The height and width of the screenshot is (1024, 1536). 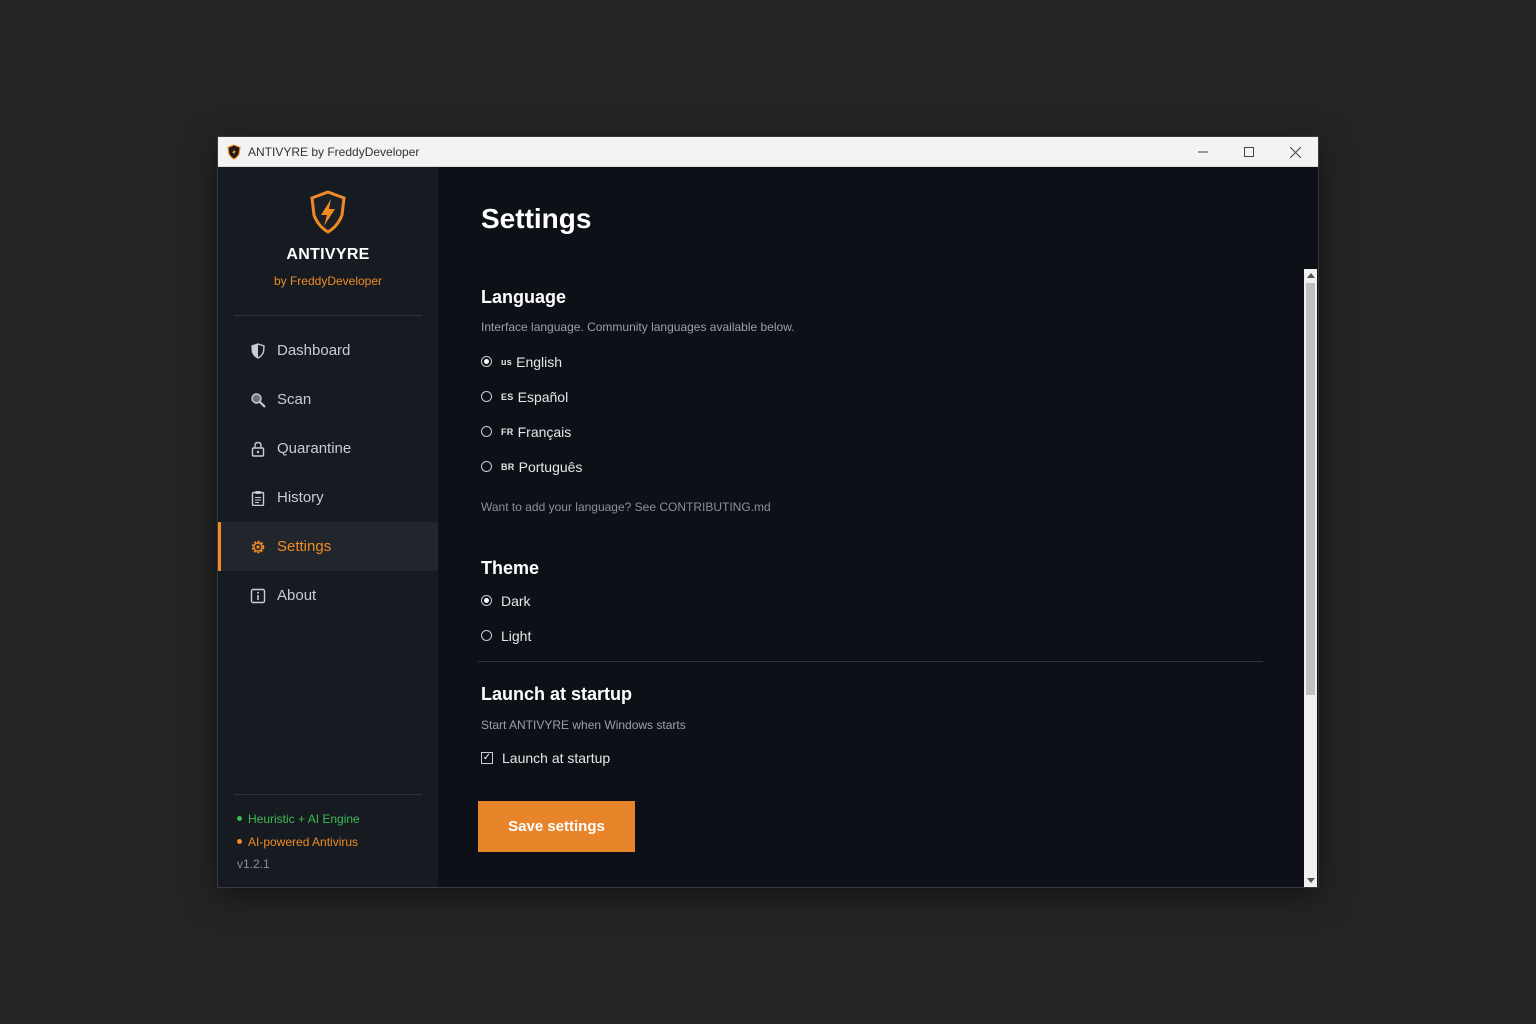 I want to click on sidebar-footer-divider, so click(x=328, y=794).